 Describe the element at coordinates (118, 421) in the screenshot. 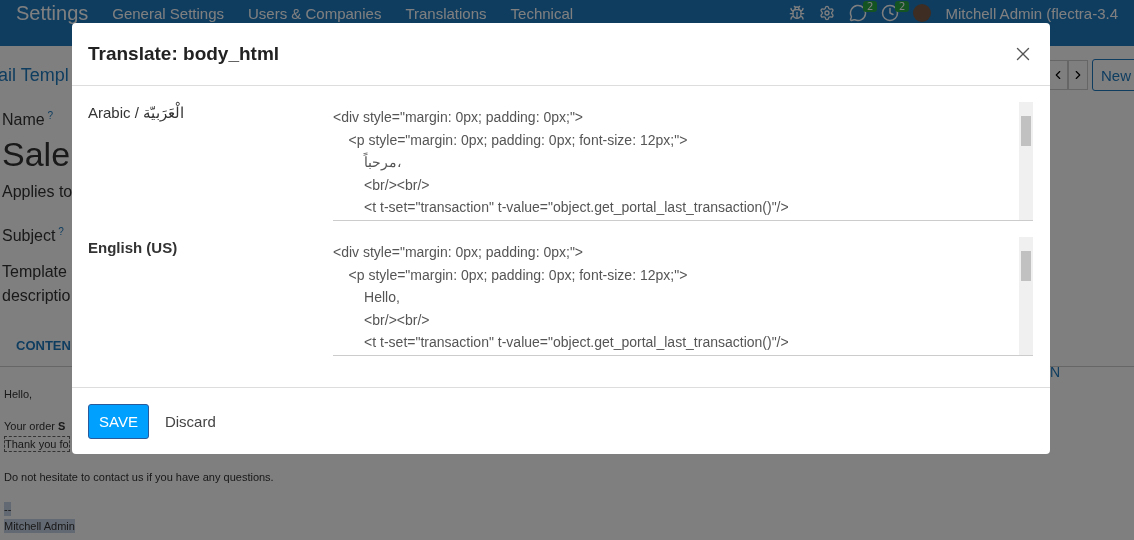

I see `save-button: SAVE` at that location.